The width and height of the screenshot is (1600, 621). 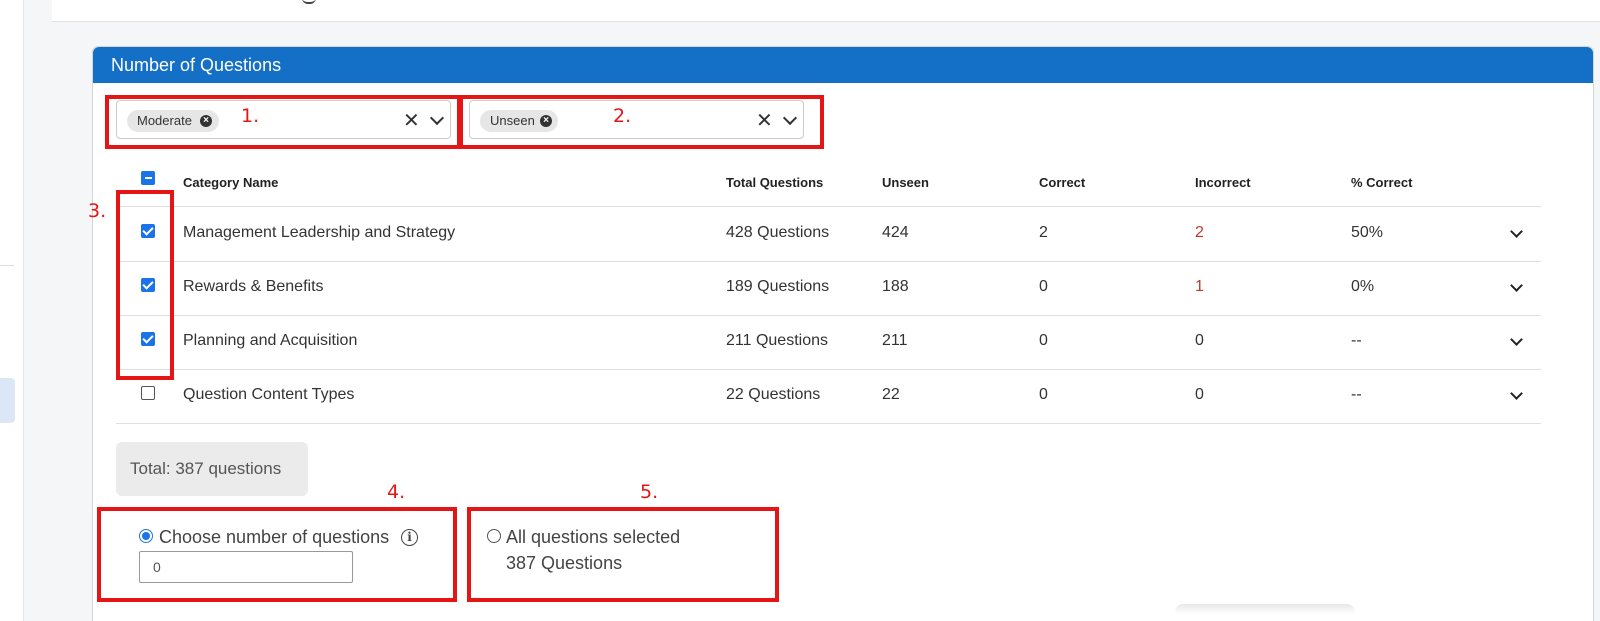 I want to click on question-count-input, so click(x=246, y=567).